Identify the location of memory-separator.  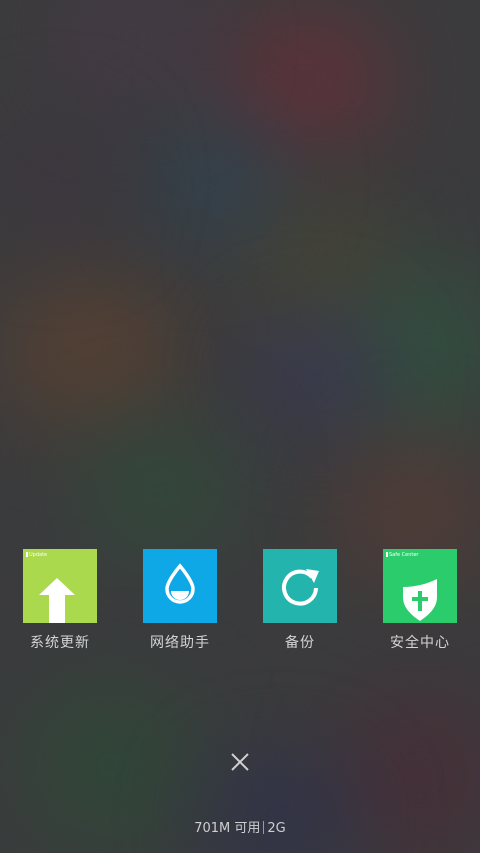
(264, 827).